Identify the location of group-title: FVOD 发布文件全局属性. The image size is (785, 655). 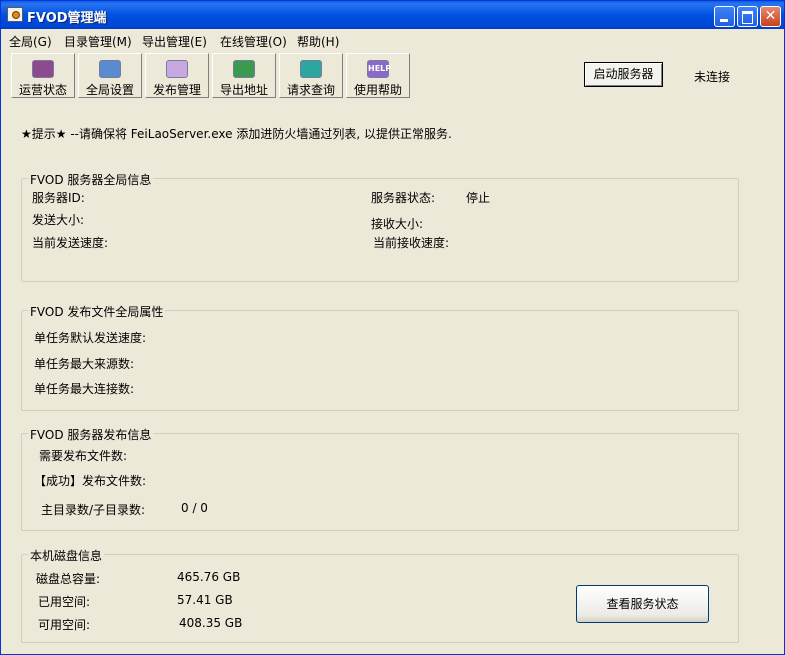
(97, 311).